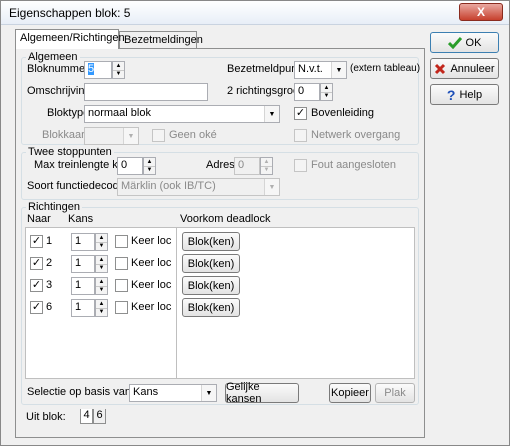 Image resolution: width=510 pixels, height=446 pixels. Describe the element at coordinates (300, 113) in the screenshot. I see `bovenleiding-checkbox: ✓` at that location.